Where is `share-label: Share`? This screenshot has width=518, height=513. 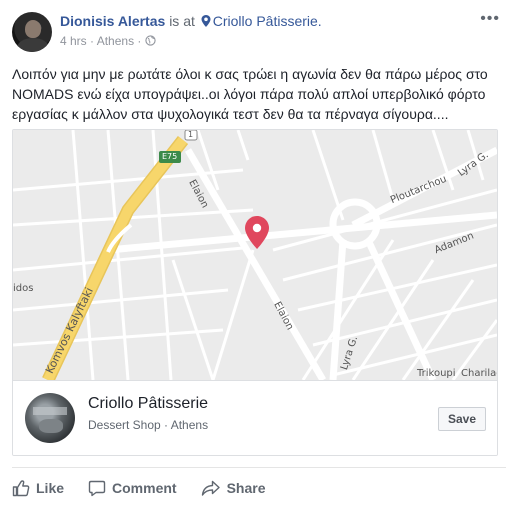 share-label: Share is located at coordinates (246, 488).